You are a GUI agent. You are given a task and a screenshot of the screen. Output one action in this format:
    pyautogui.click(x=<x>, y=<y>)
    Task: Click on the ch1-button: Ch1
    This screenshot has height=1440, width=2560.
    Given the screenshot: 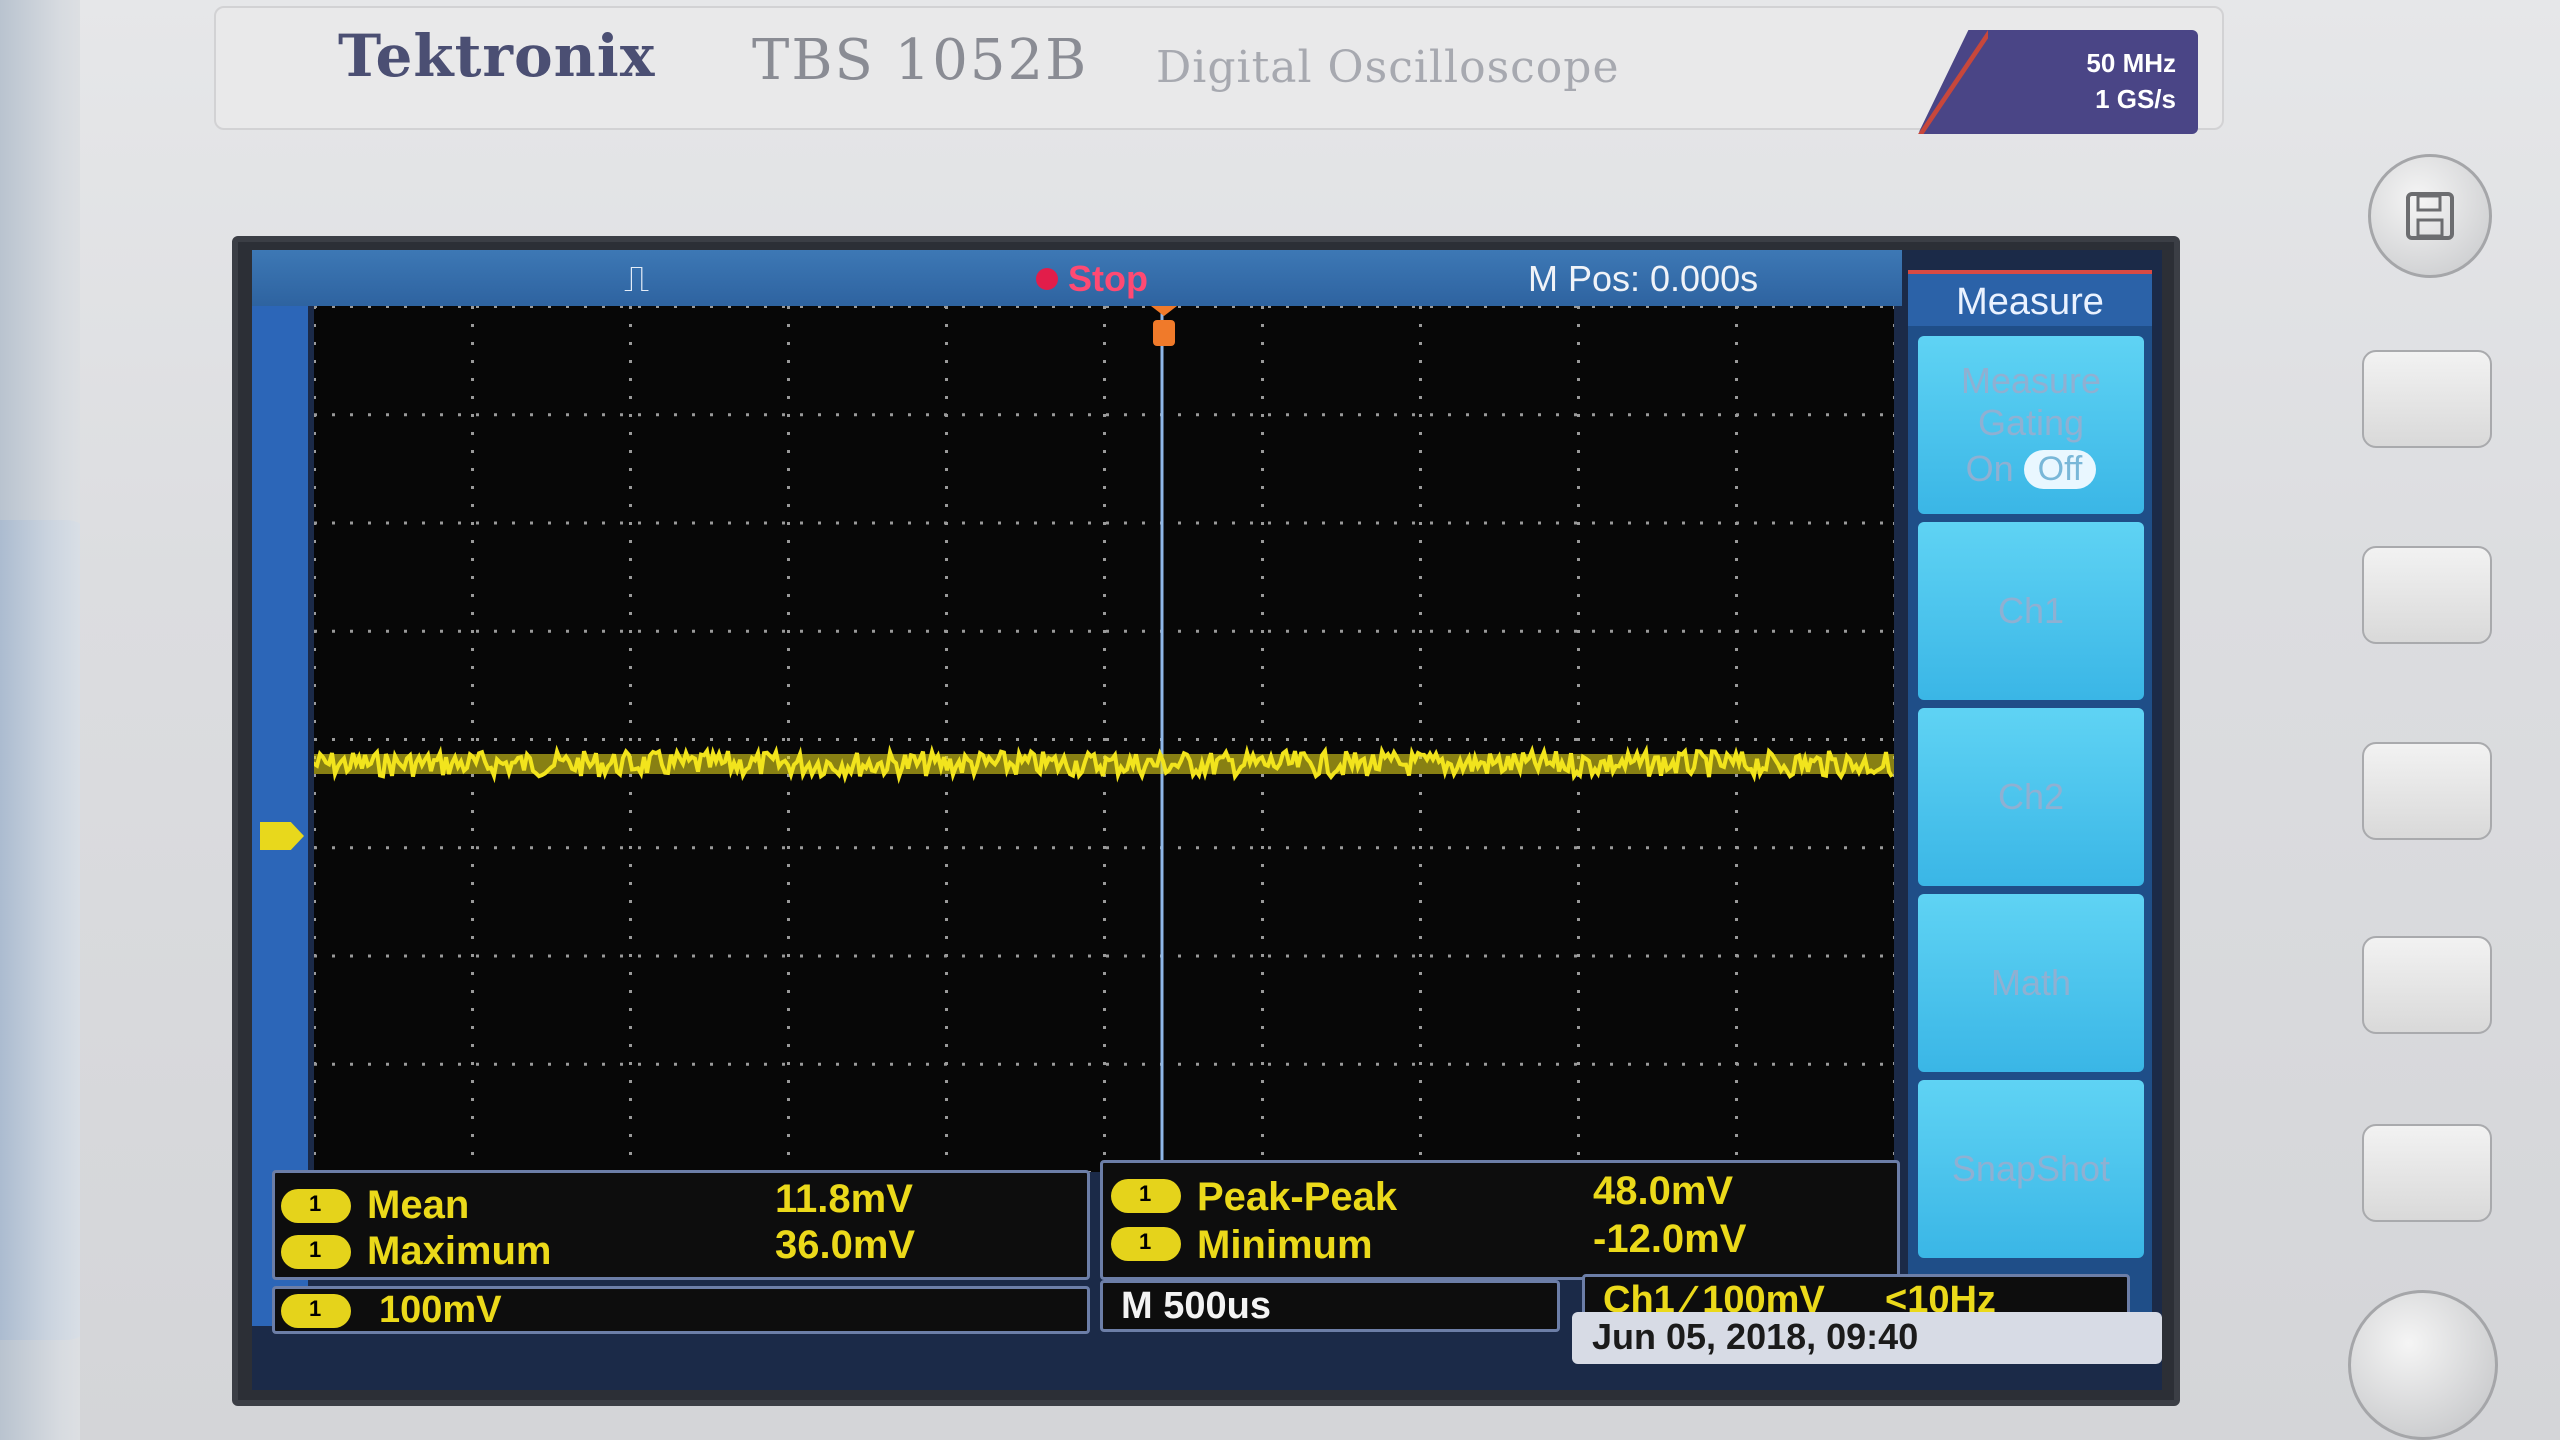 What is the action you would take?
    pyautogui.click(x=2031, y=611)
    